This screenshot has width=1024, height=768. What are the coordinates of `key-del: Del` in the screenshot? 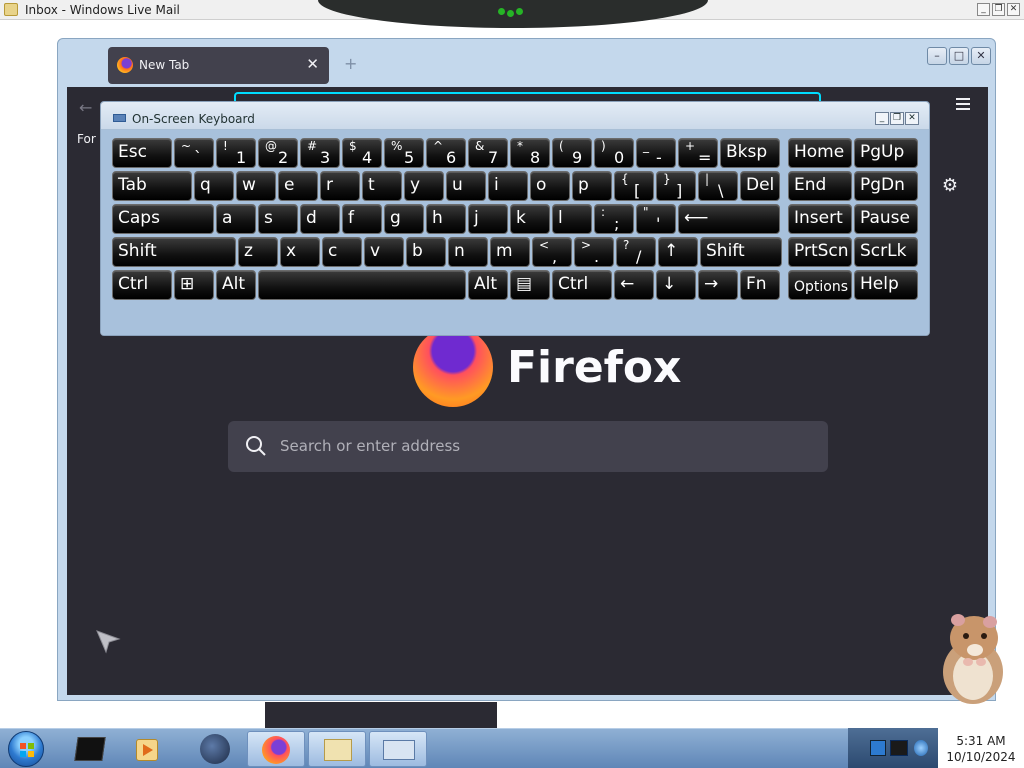 It's located at (760, 186).